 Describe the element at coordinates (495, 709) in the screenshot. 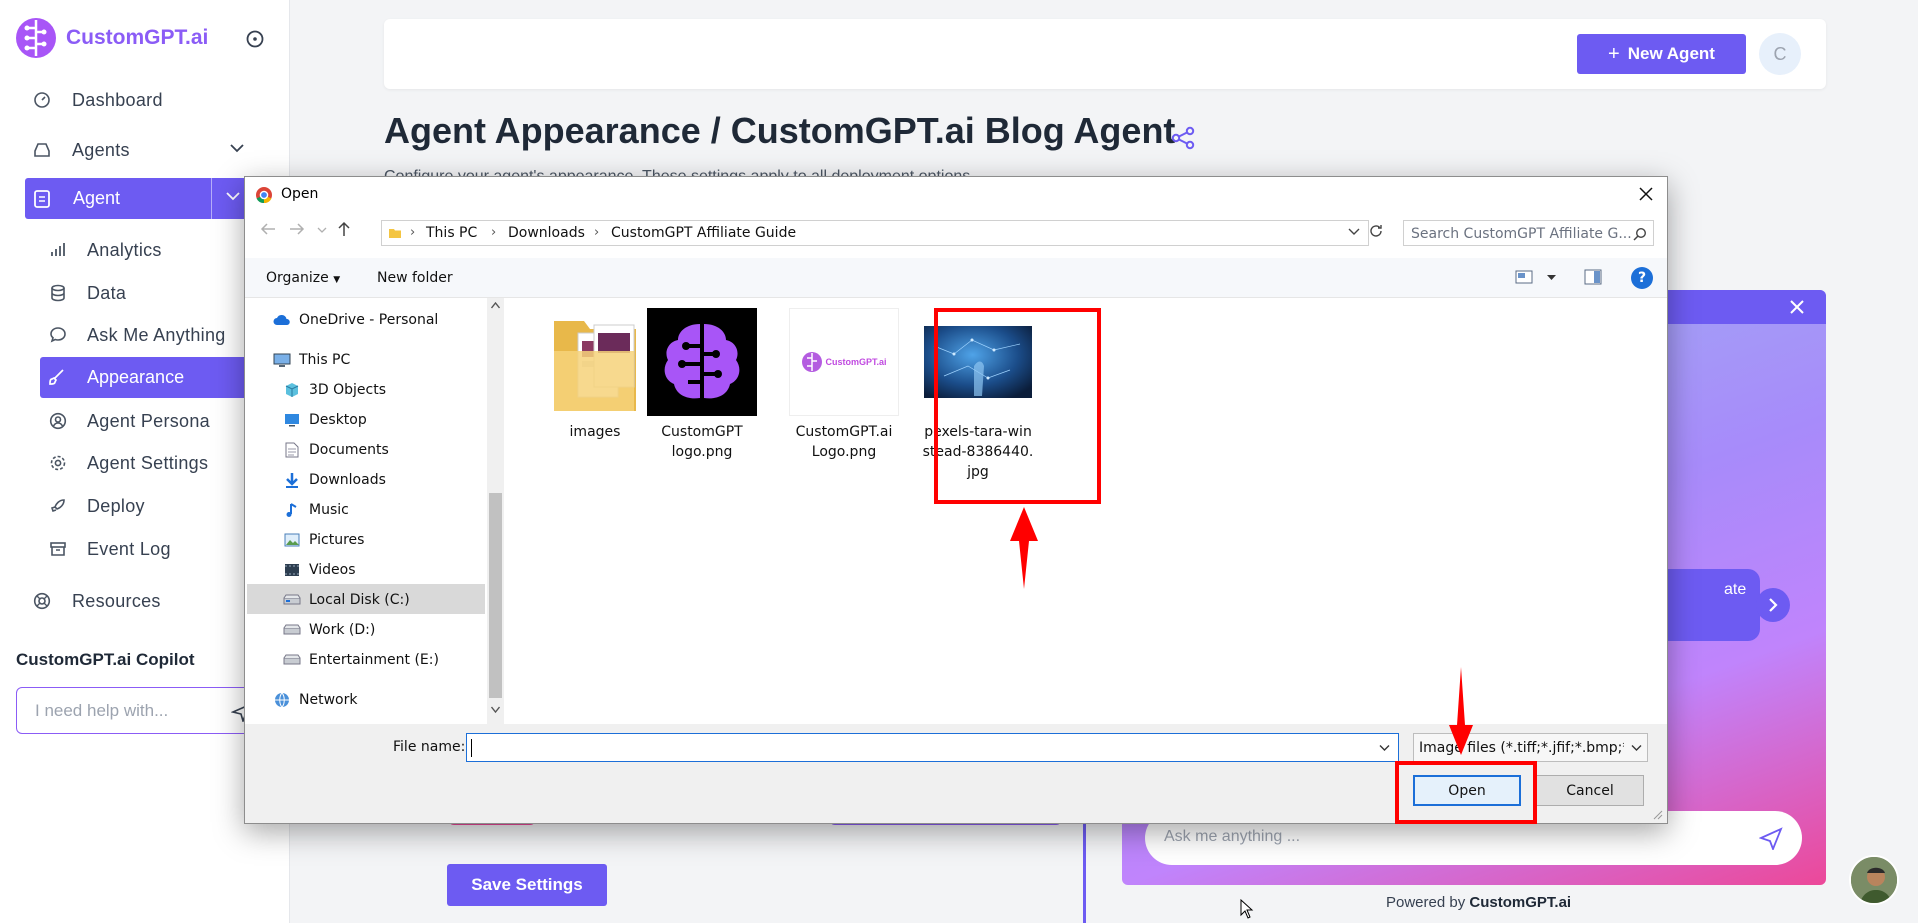

I see `scroll-down-icon` at that location.